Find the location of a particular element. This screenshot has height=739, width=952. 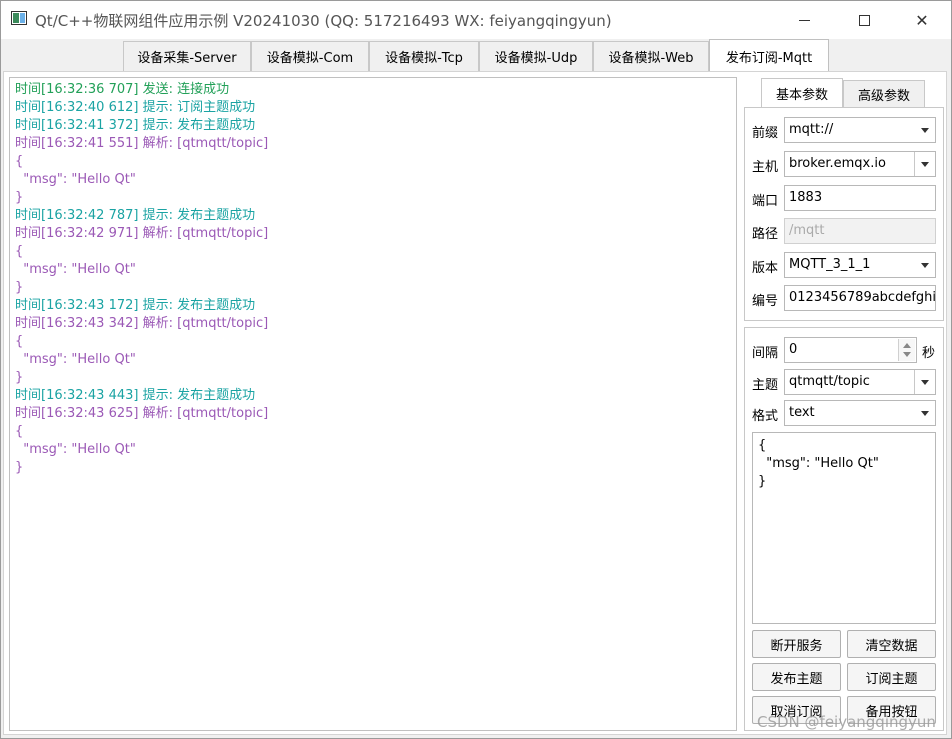

format-label: 格式 is located at coordinates (765, 416).